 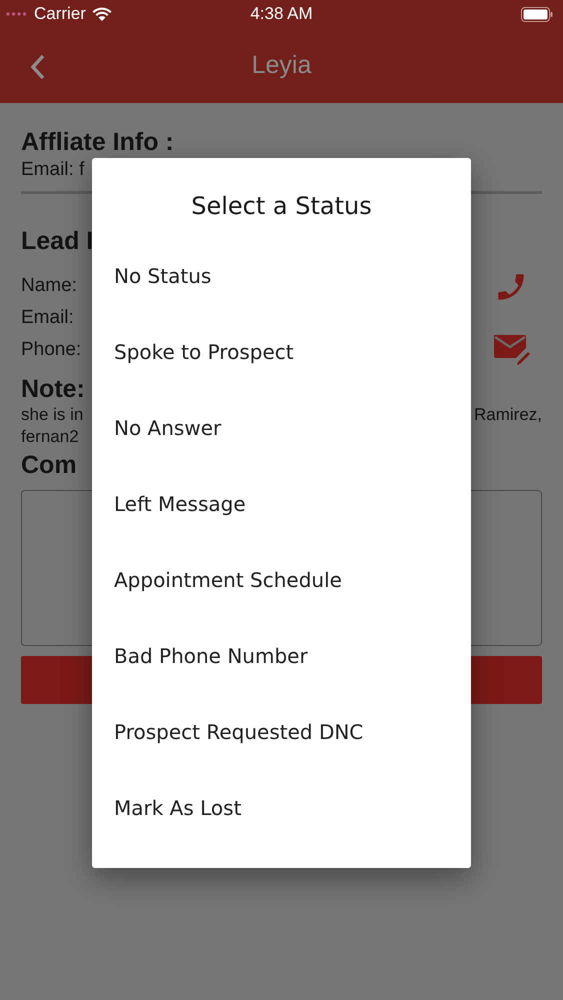 What do you see at coordinates (537, 14) in the screenshot?
I see `battery-icon` at bounding box center [537, 14].